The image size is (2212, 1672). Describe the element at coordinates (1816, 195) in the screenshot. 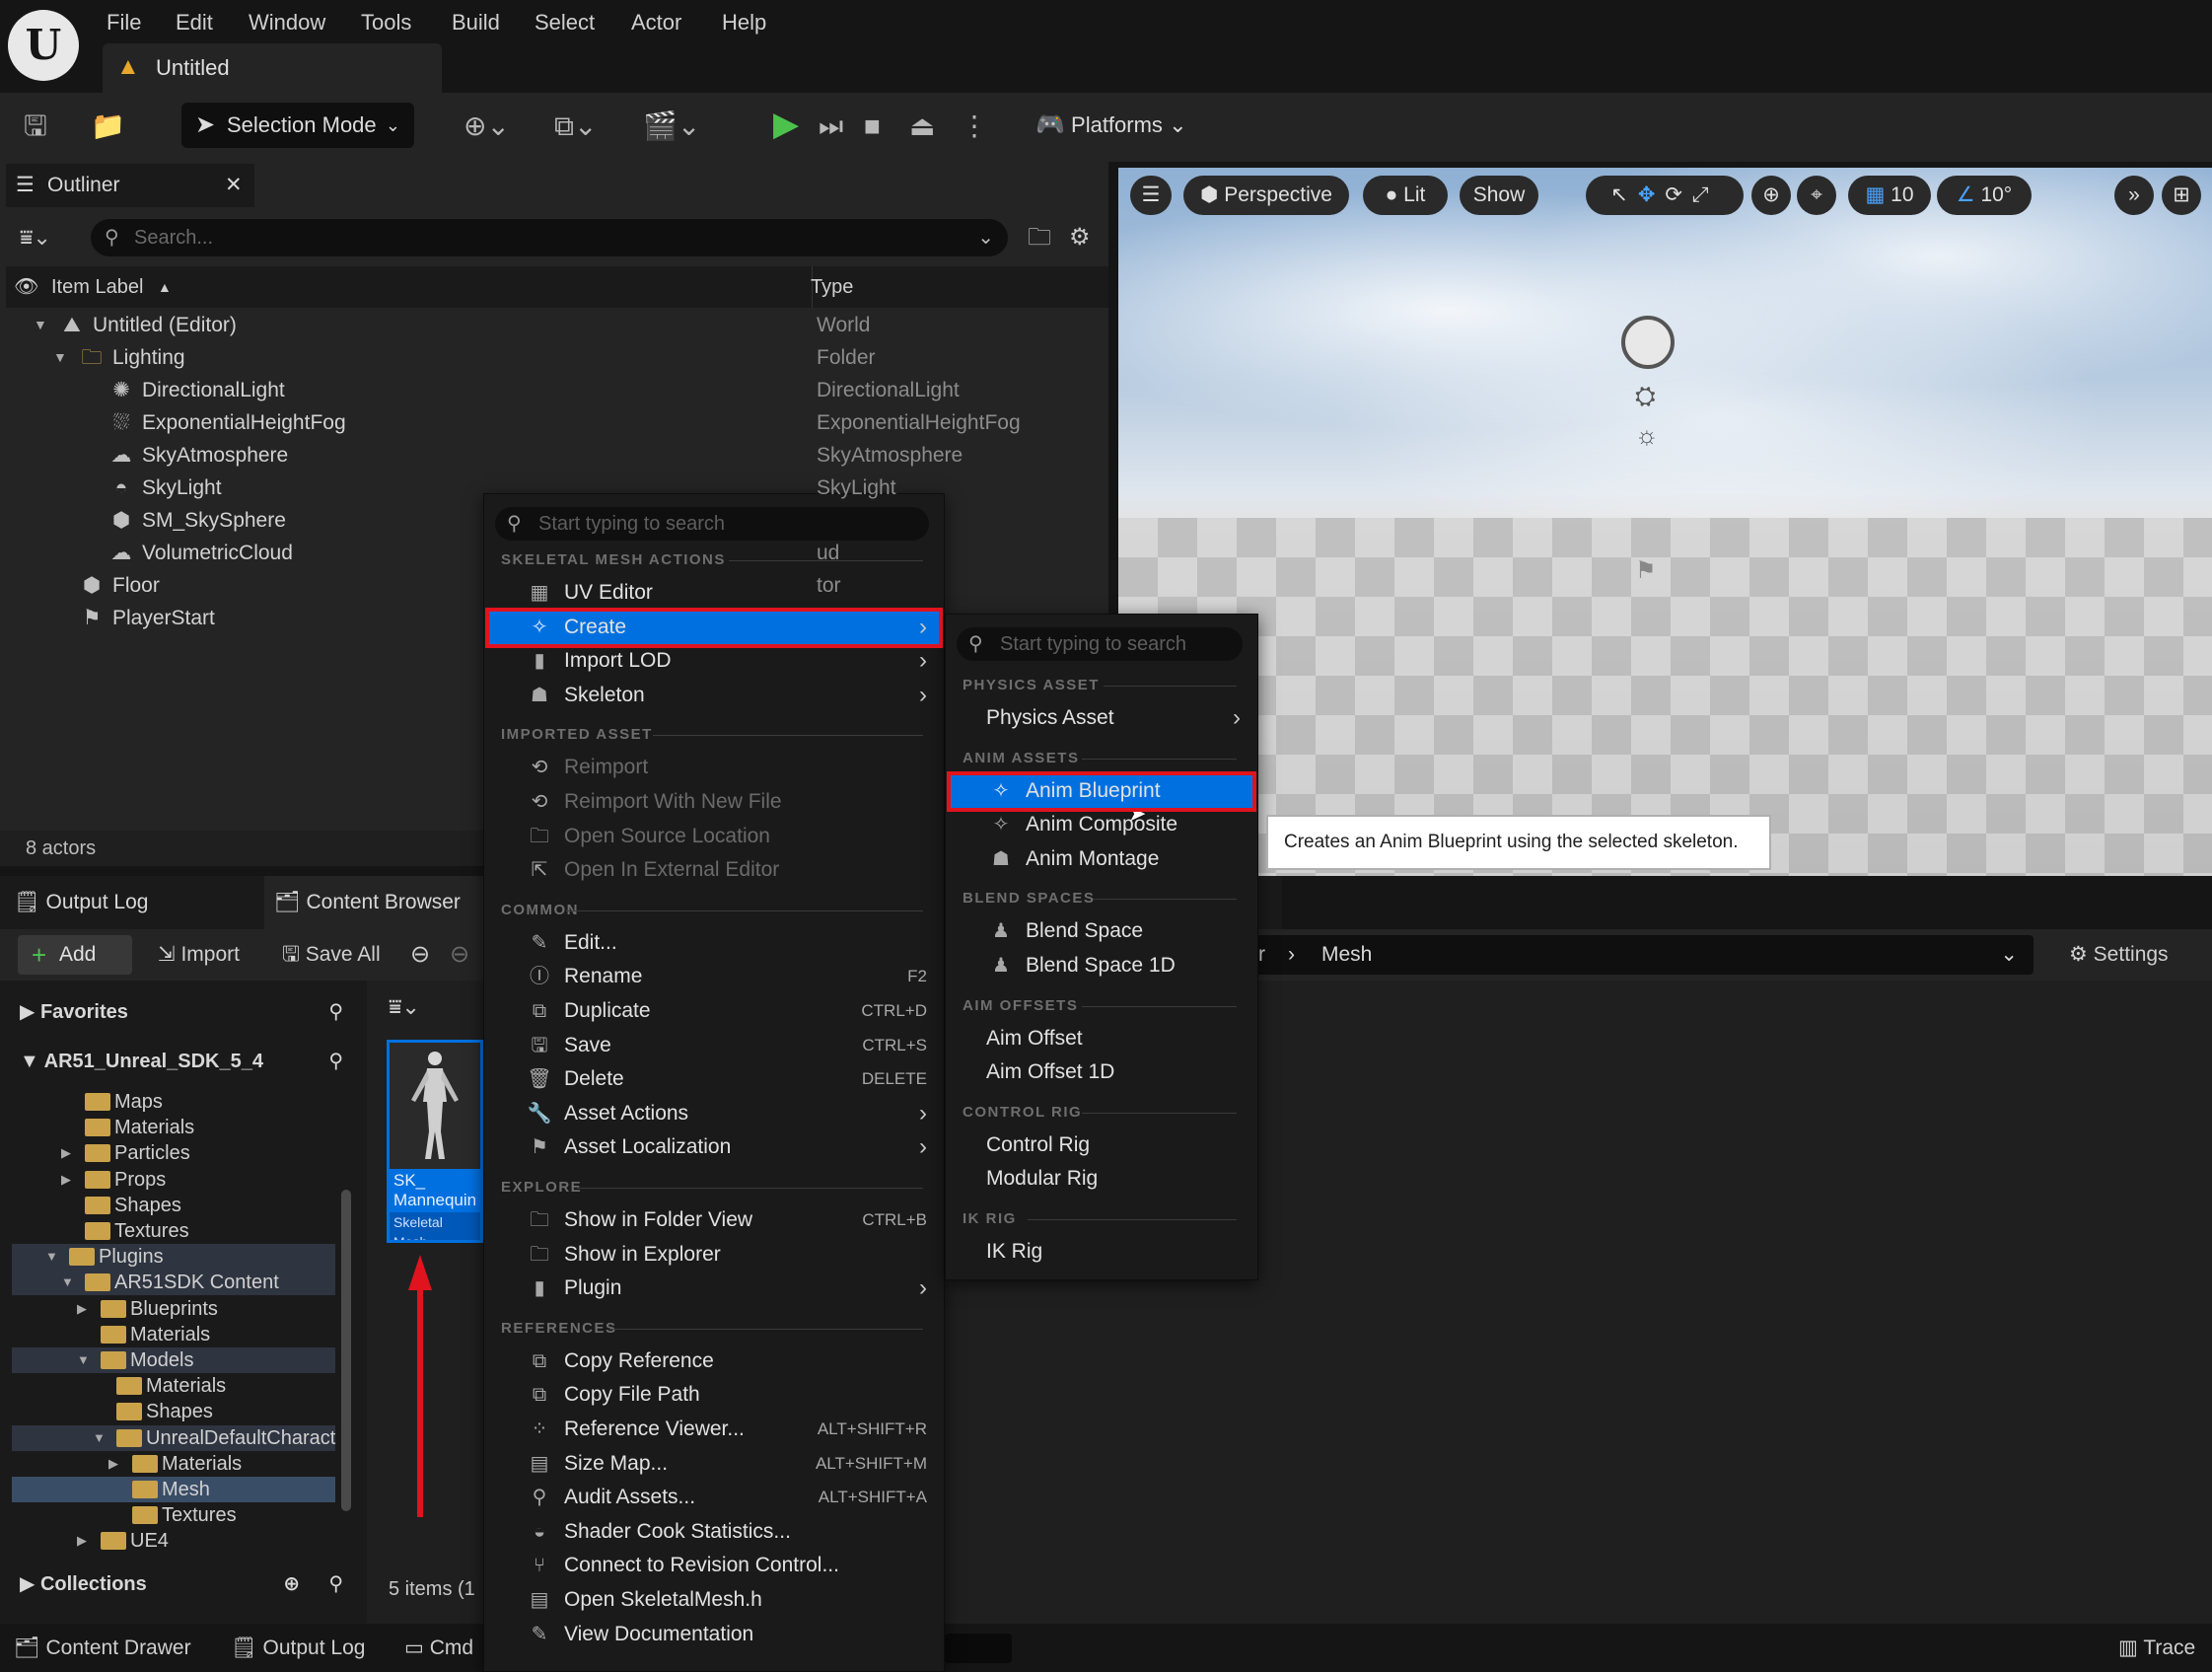

I see `surface-snap-icon: ⌖` at that location.